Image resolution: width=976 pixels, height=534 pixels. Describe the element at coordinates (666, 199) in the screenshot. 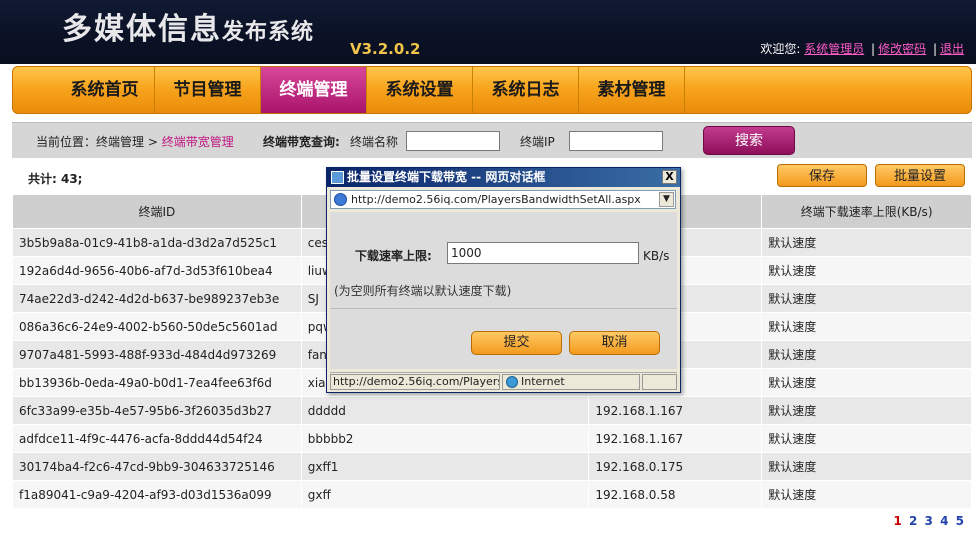

I see `chevron-down-icon: ▼` at that location.